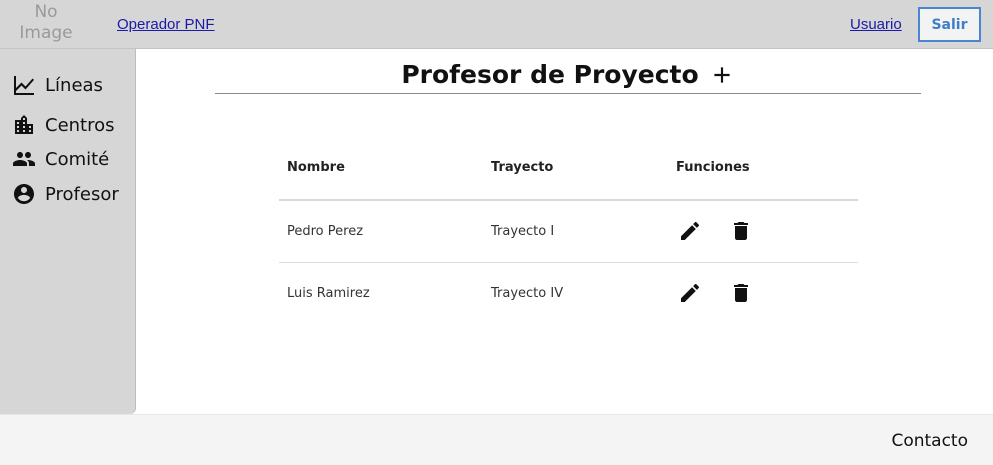 Image resolution: width=993 pixels, height=465 pixels. Describe the element at coordinates (166, 24) in the screenshot. I see `operador-pnf-link: Operador PNF` at that location.